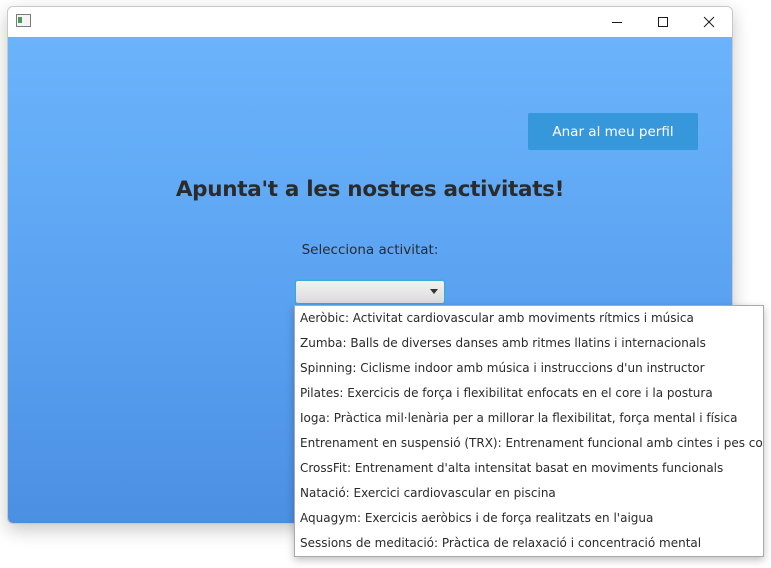 Image resolution: width=771 pixels, height=568 pixels. Describe the element at coordinates (529, 443) in the screenshot. I see `dropdown-option-trx: Entrenament en suspensió (TRX)` at that location.